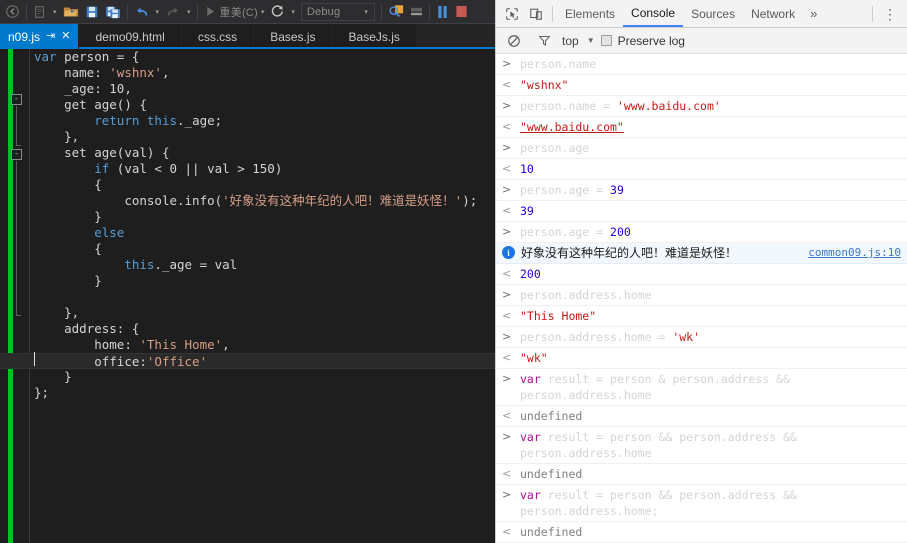 Image resolution: width=907 pixels, height=543 pixels. Describe the element at coordinates (247, 361) in the screenshot. I see `code-line: office:'Office'` at that location.